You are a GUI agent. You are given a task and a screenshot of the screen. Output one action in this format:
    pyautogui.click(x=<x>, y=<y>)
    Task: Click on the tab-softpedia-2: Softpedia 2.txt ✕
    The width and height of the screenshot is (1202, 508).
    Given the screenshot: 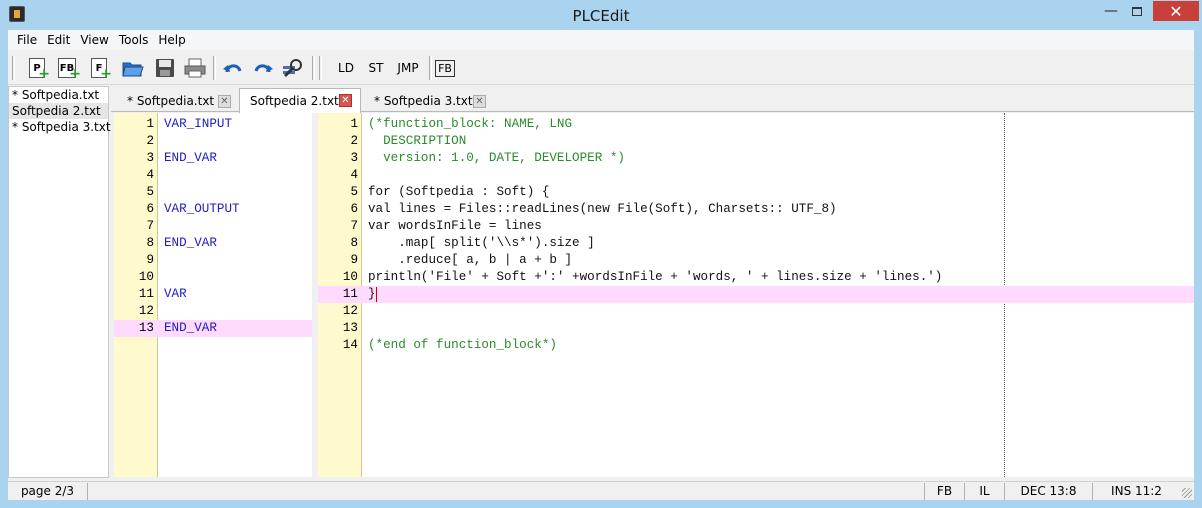 What is the action you would take?
    pyautogui.click(x=300, y=100)
    